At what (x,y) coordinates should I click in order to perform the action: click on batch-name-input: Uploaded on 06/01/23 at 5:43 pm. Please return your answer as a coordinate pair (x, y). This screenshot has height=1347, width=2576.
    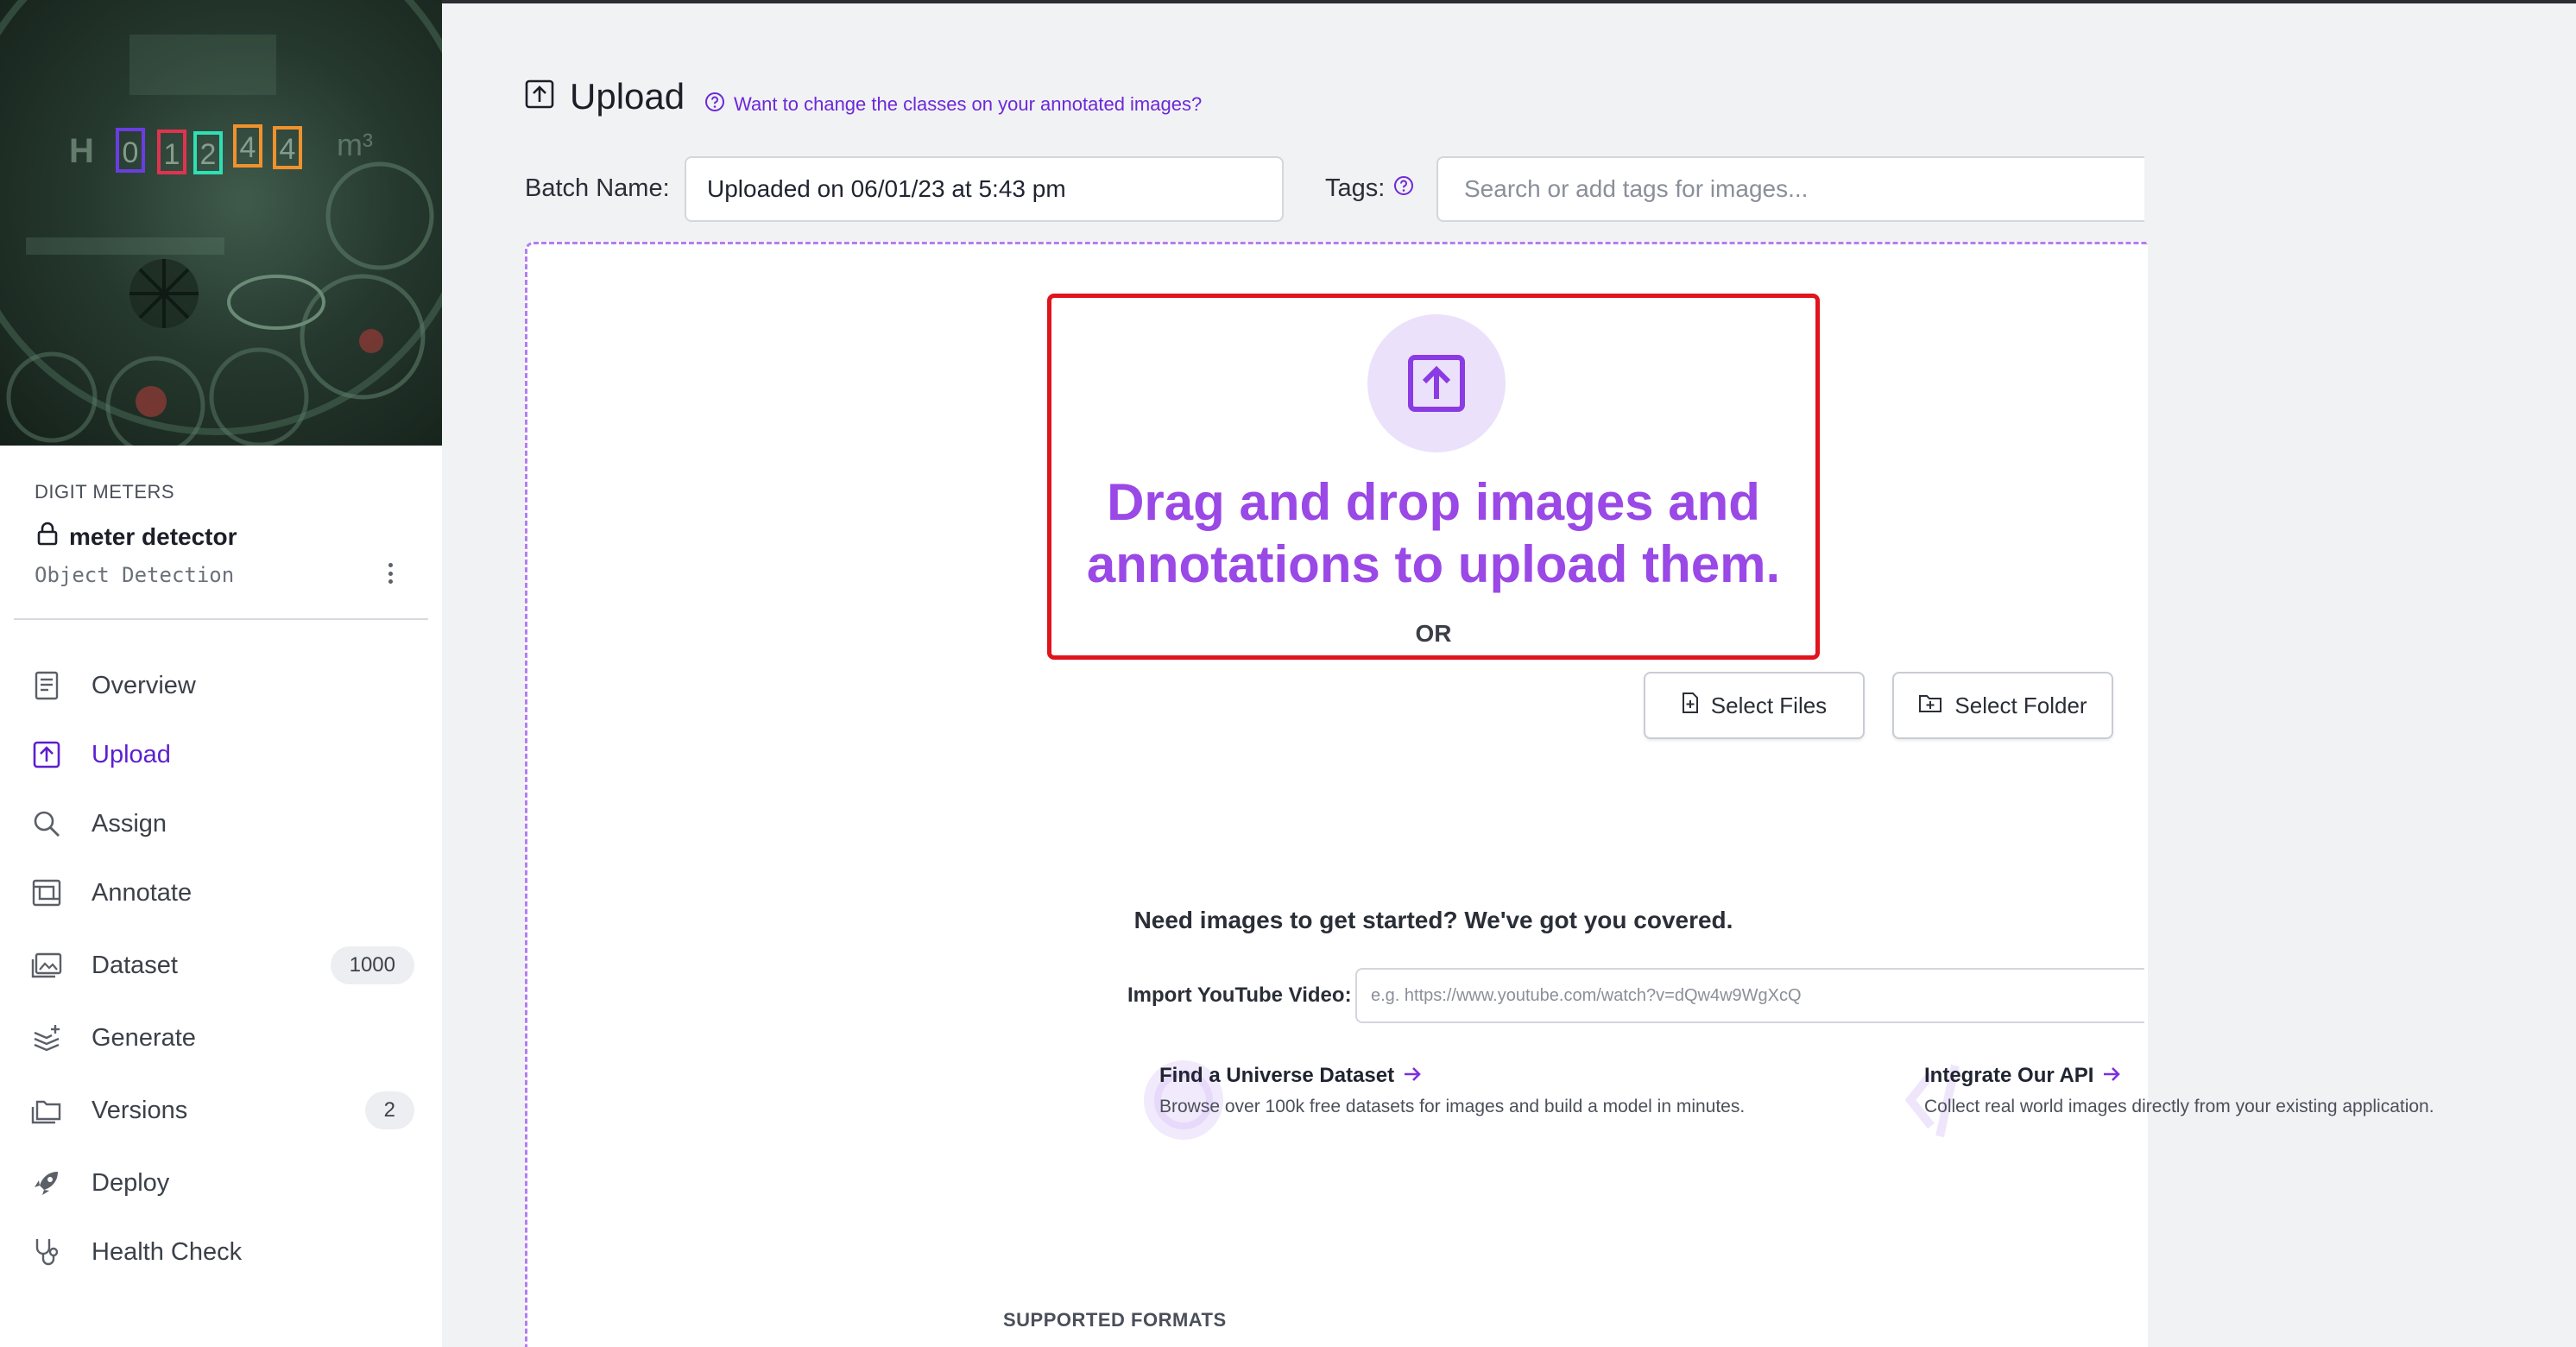
    Looking at the image, I should click on (984, 189).